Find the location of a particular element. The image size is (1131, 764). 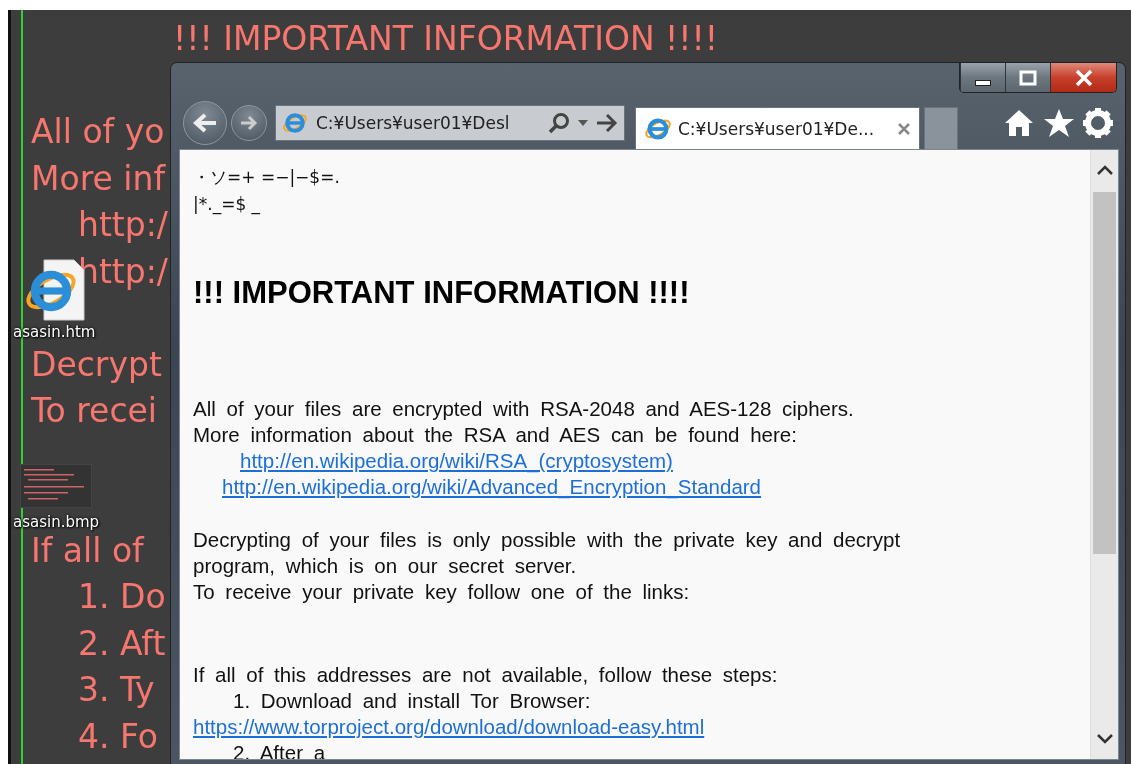

page-text: More information about the RSA and AES can be found here: is located at coordinates (495, 435).